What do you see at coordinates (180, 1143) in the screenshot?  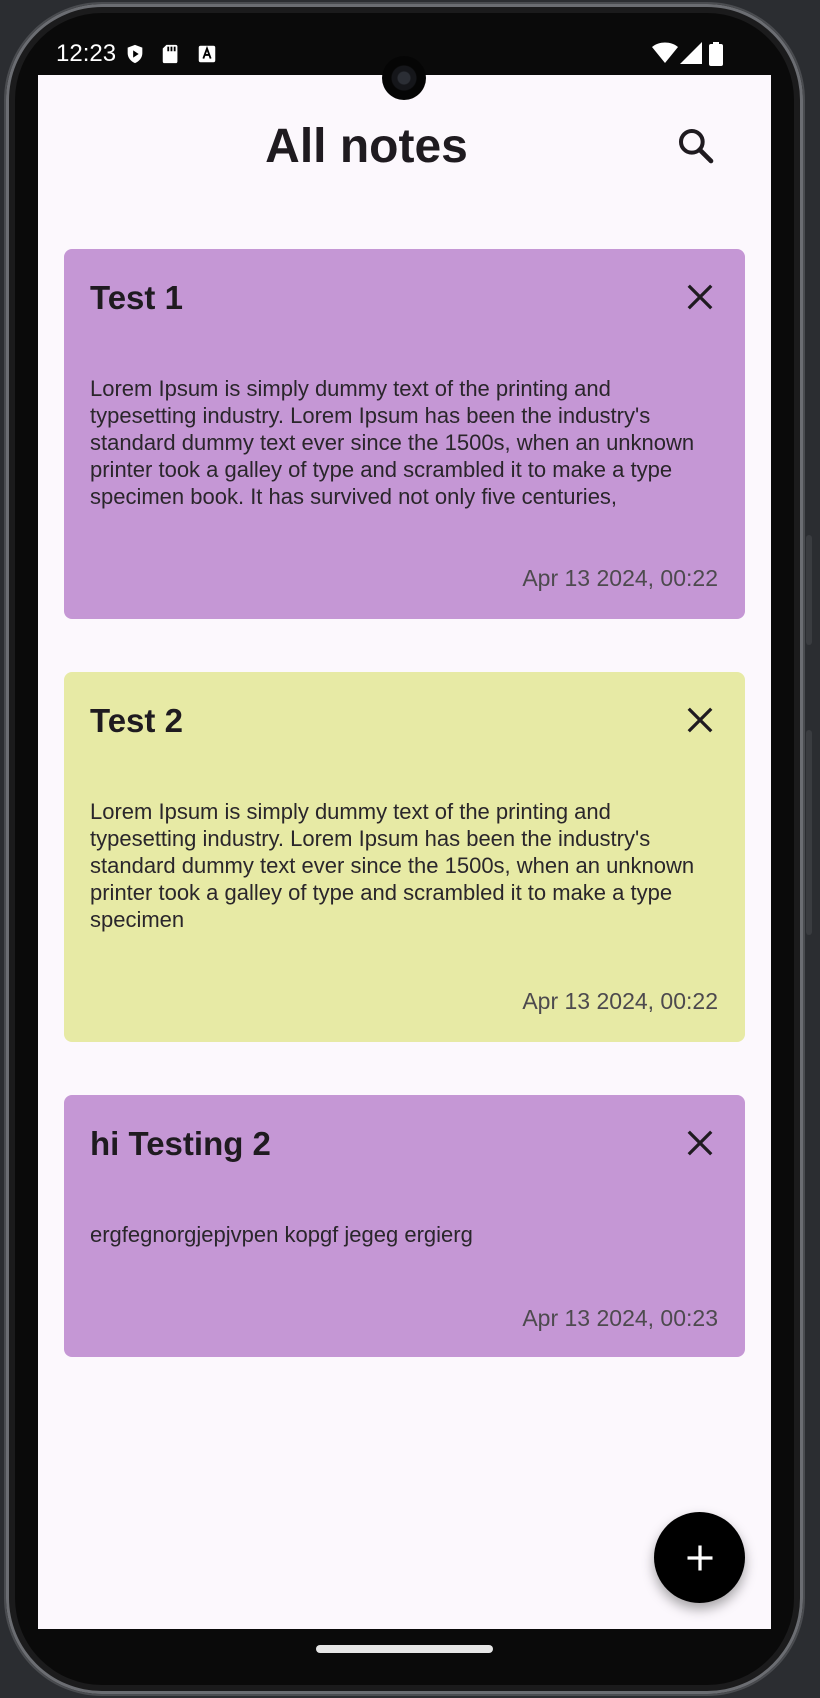 I see `note-title: hi Testing 2` at bounding box center [180, 1143].